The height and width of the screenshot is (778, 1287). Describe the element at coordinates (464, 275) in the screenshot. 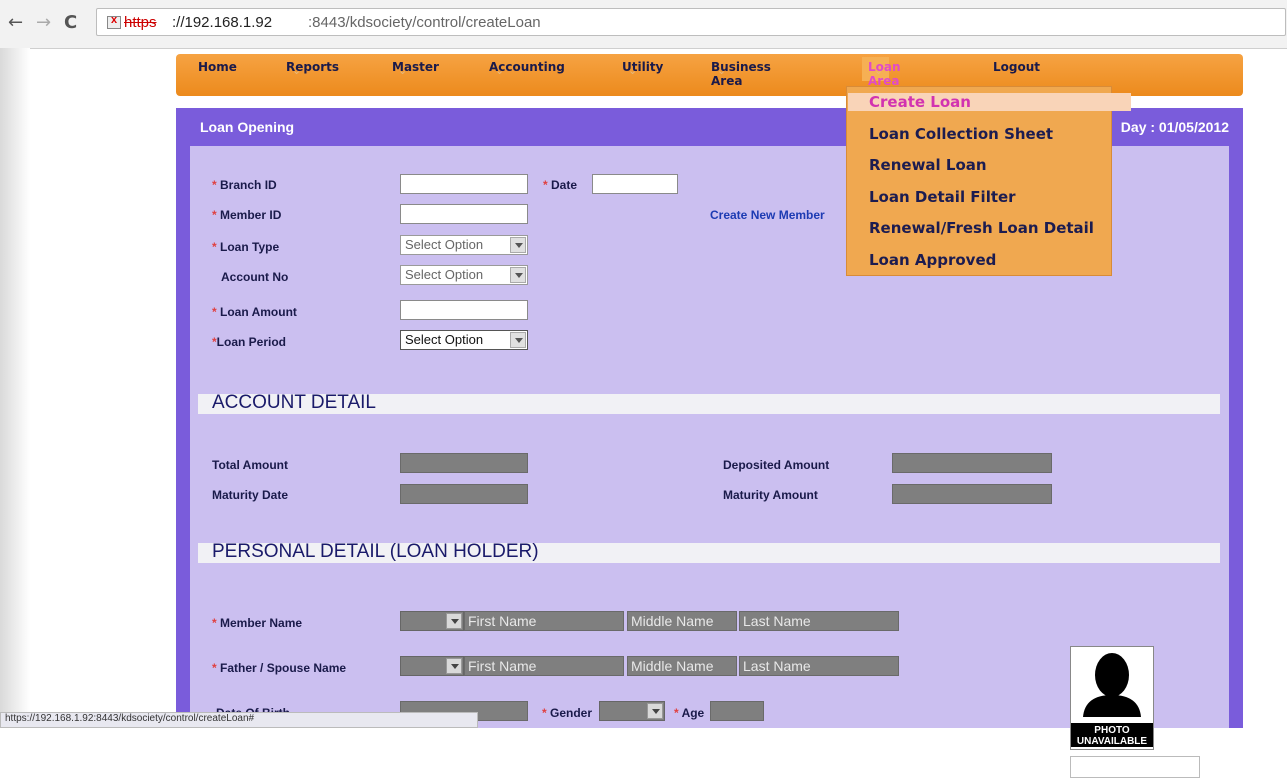

I see `account-no-select: Select Option` at that location.